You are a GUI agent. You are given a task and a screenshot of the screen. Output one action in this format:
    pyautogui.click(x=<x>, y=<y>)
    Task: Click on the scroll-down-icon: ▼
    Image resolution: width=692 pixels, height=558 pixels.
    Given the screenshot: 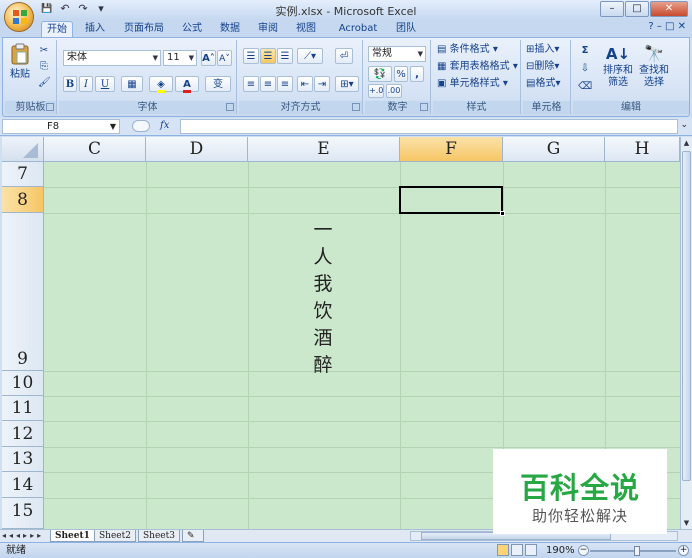 What is the action you would take?
    pyautogui.click(x=686, y=523)
    